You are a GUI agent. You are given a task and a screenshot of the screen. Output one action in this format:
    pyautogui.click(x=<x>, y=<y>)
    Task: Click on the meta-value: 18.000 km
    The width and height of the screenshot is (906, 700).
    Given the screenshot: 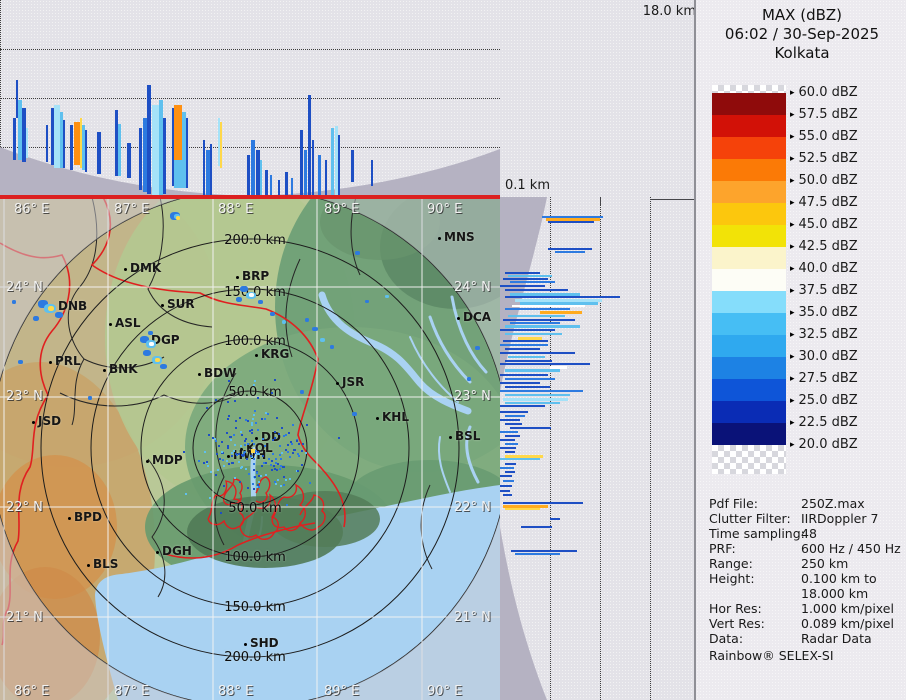 What is the action you would take?
    pyautogui.click(x=835, y=593)
    